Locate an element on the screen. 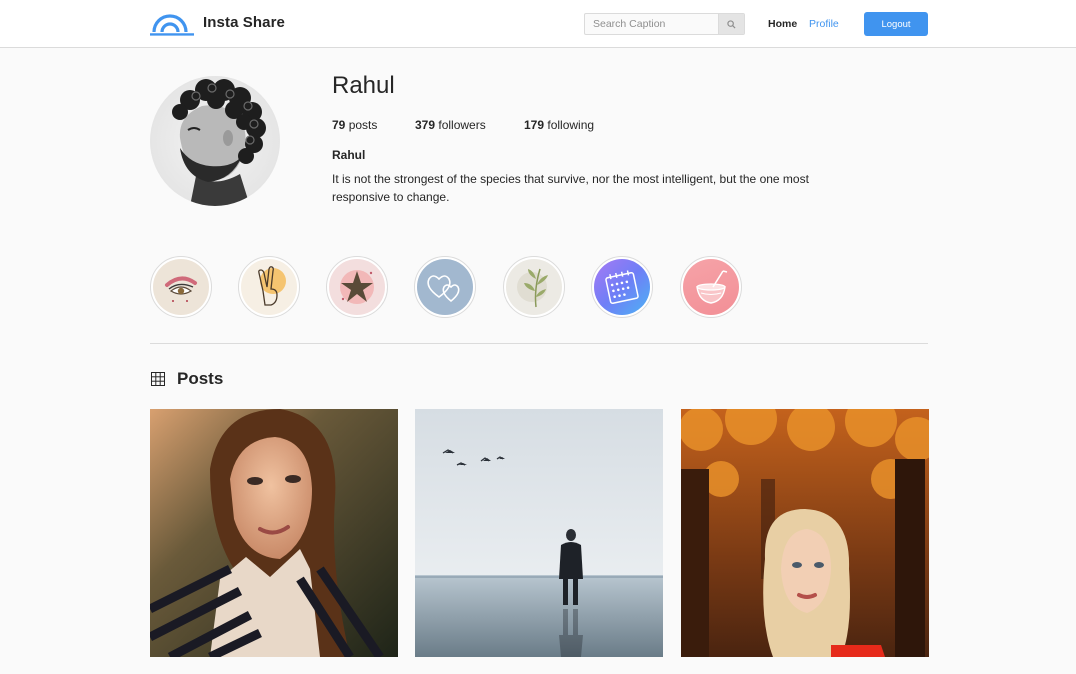 Image resolution: width=1076 pixels, height=674 pixels. posts-label: posts is located at coordinates (363, 125).